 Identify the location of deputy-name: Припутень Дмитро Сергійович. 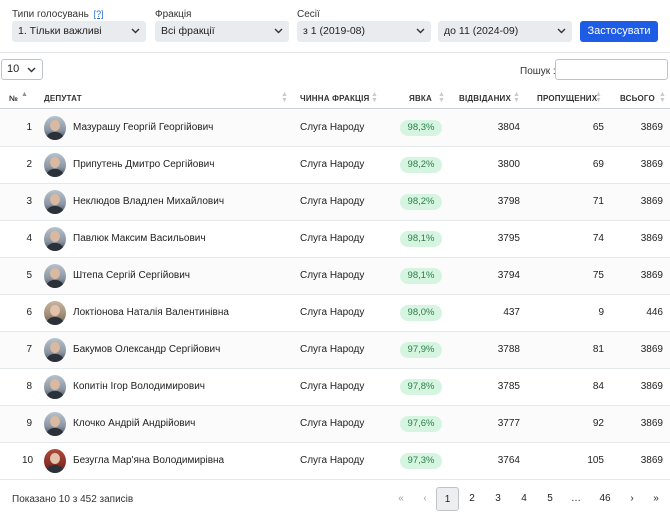
(143, 164).